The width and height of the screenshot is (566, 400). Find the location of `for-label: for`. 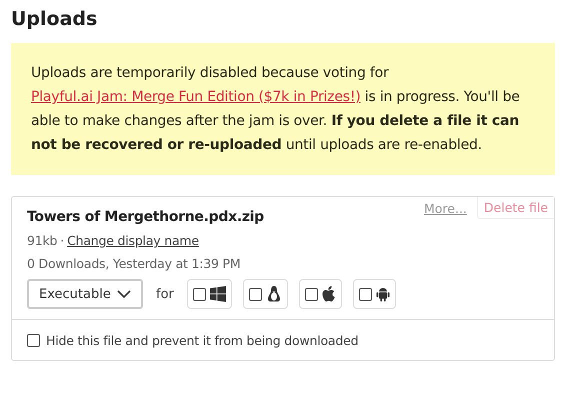

for-label: for is located at coordinates (165, 294).